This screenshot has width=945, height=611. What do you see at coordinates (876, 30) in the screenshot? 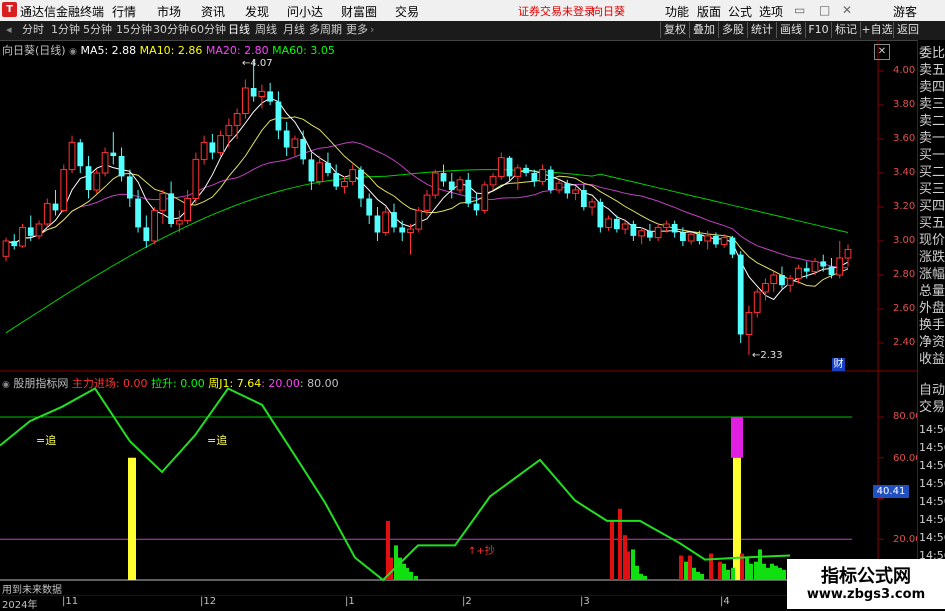
I see `add-favorite-button: +自选` at bounding box center [876, 30].